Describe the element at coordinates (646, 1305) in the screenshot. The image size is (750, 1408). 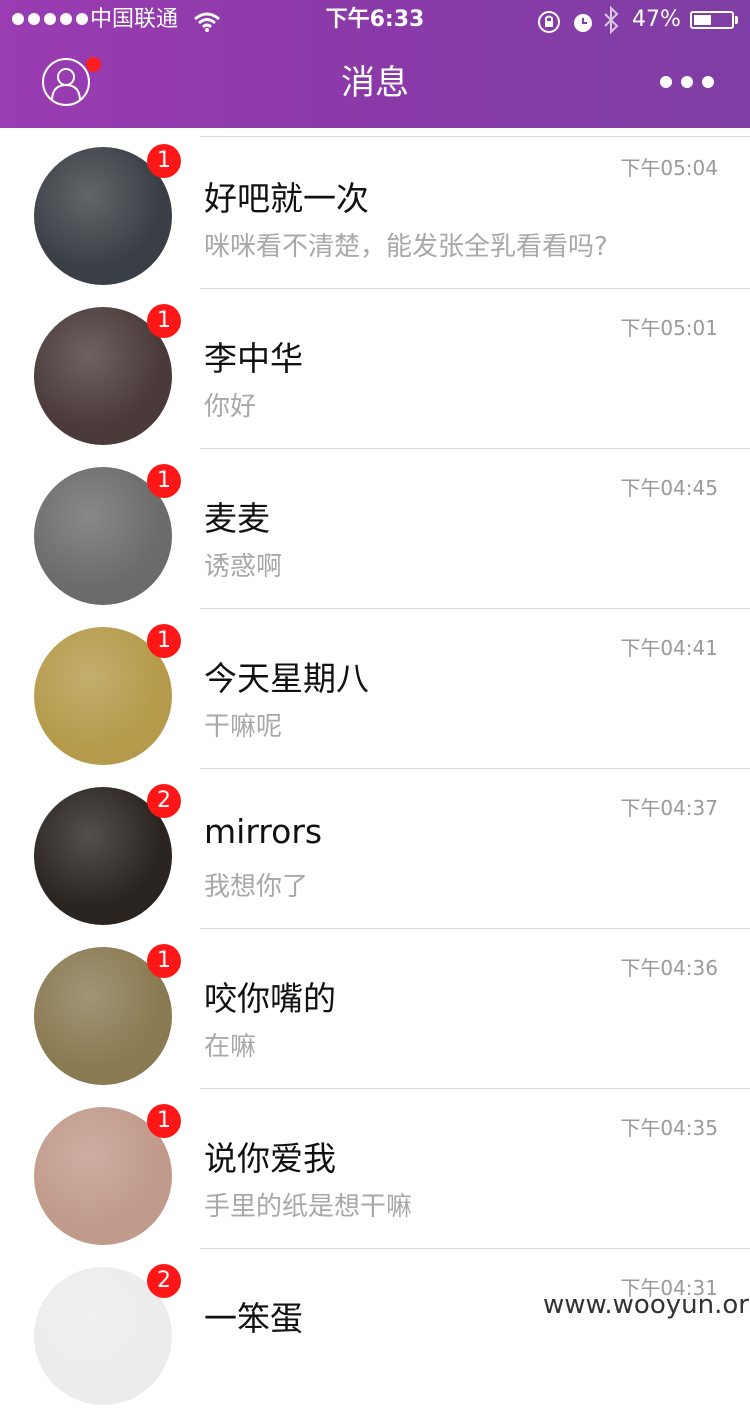
I see `watermark: www.wooyun.org` at that location.